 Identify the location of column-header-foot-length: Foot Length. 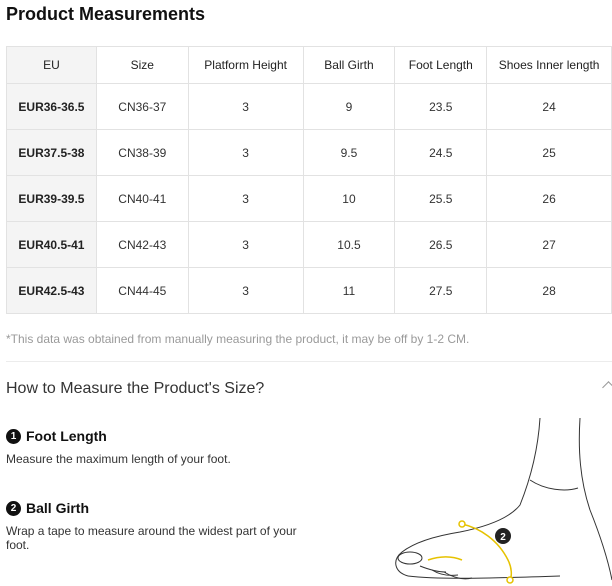
(441, 65).